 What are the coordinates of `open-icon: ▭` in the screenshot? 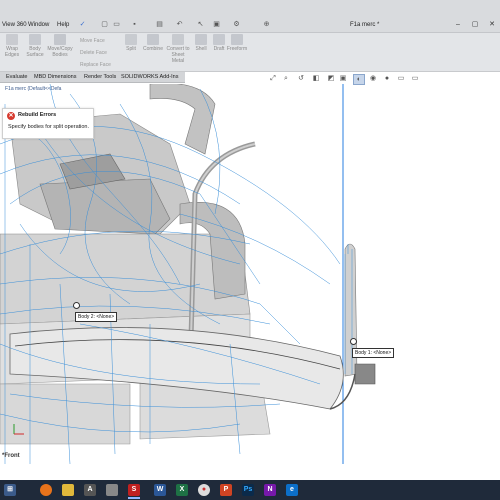 It's located at (116, 24).